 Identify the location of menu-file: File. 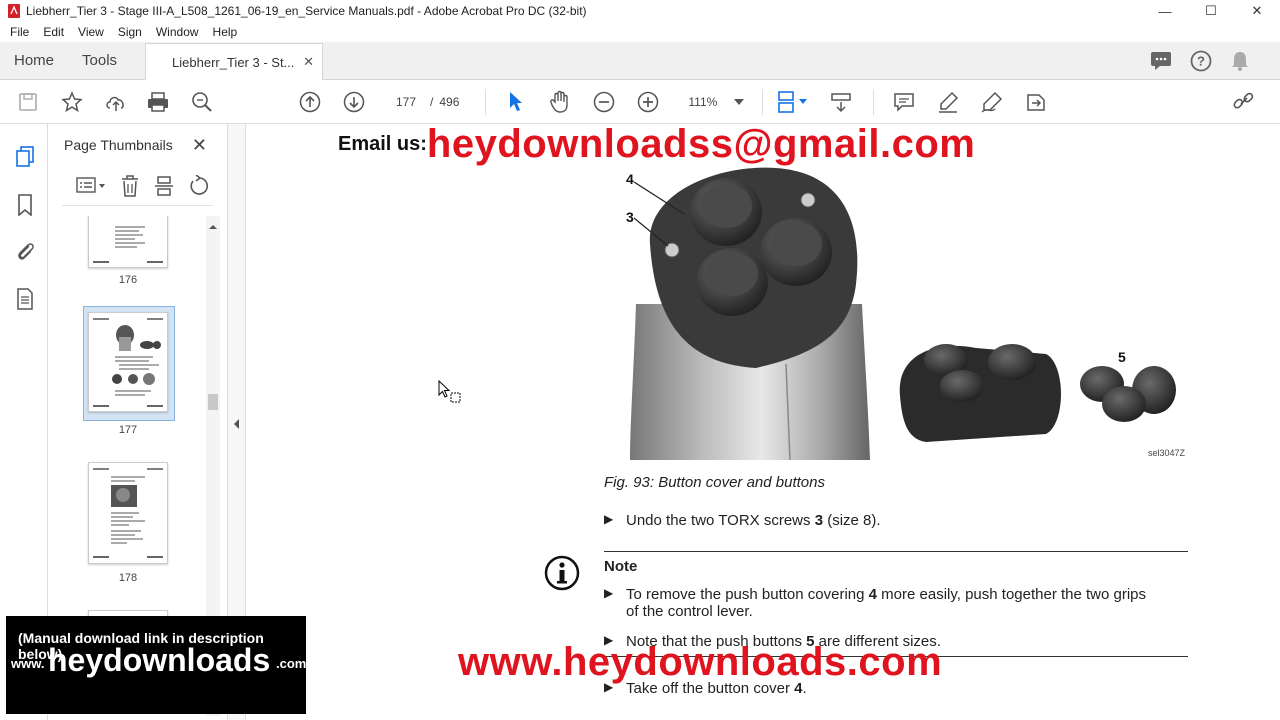
(19, 32).